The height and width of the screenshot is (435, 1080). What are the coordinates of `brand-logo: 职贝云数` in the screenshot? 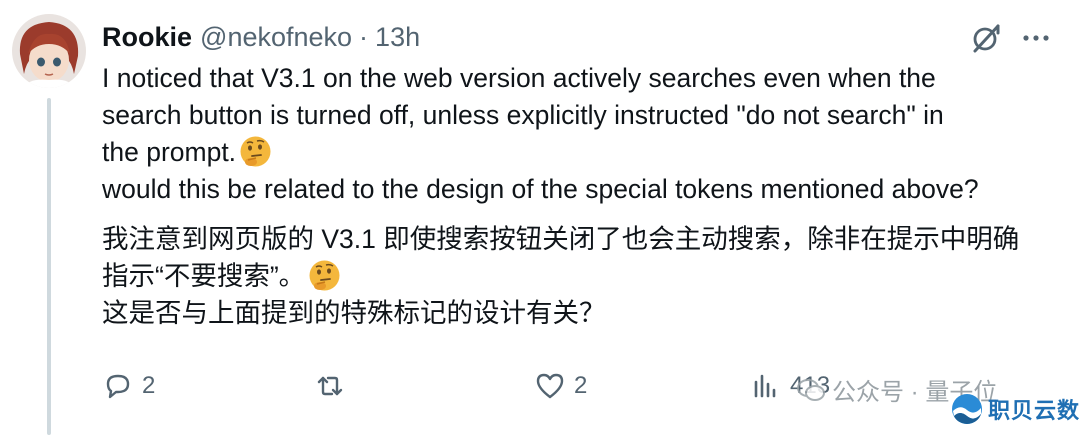 It's located at (1015, 409).